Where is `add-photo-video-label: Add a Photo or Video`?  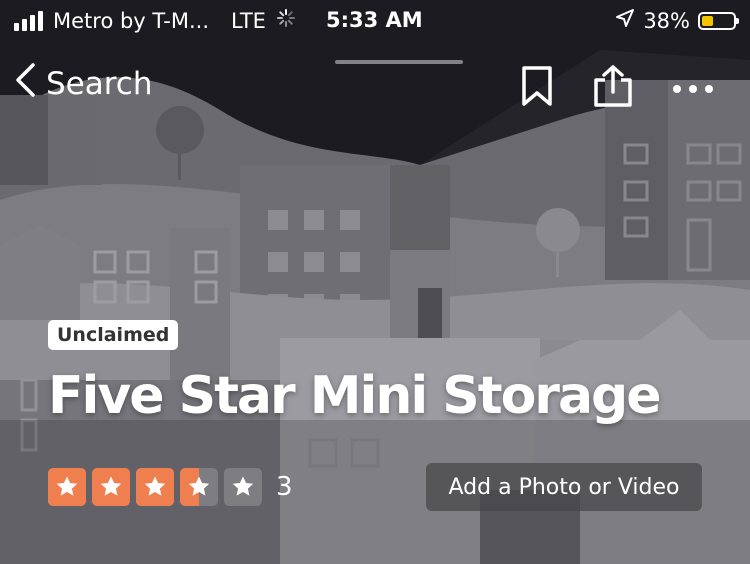
add-photo-video-label: Add a Photo or Video is located at coordinates (564, 487).